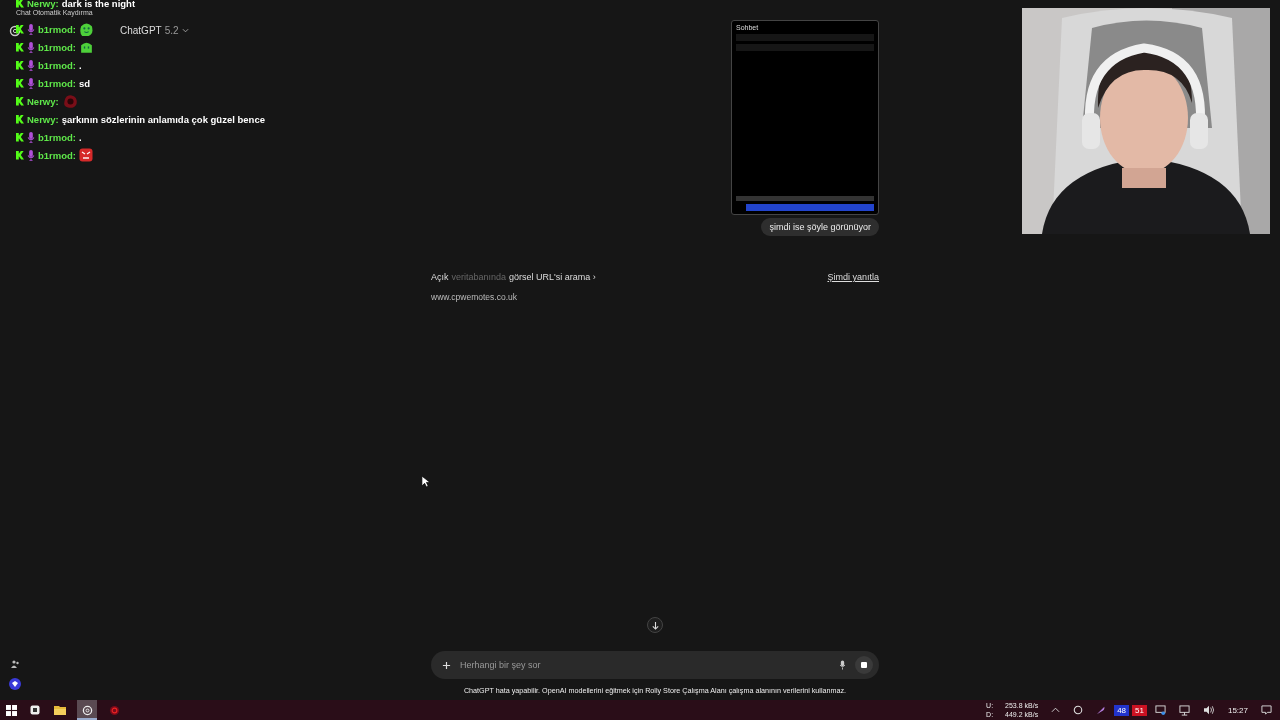 The image size is (1280, 720). I want to click on user-message: şimdi ise şöyle görünüyor, so click(820, 227).